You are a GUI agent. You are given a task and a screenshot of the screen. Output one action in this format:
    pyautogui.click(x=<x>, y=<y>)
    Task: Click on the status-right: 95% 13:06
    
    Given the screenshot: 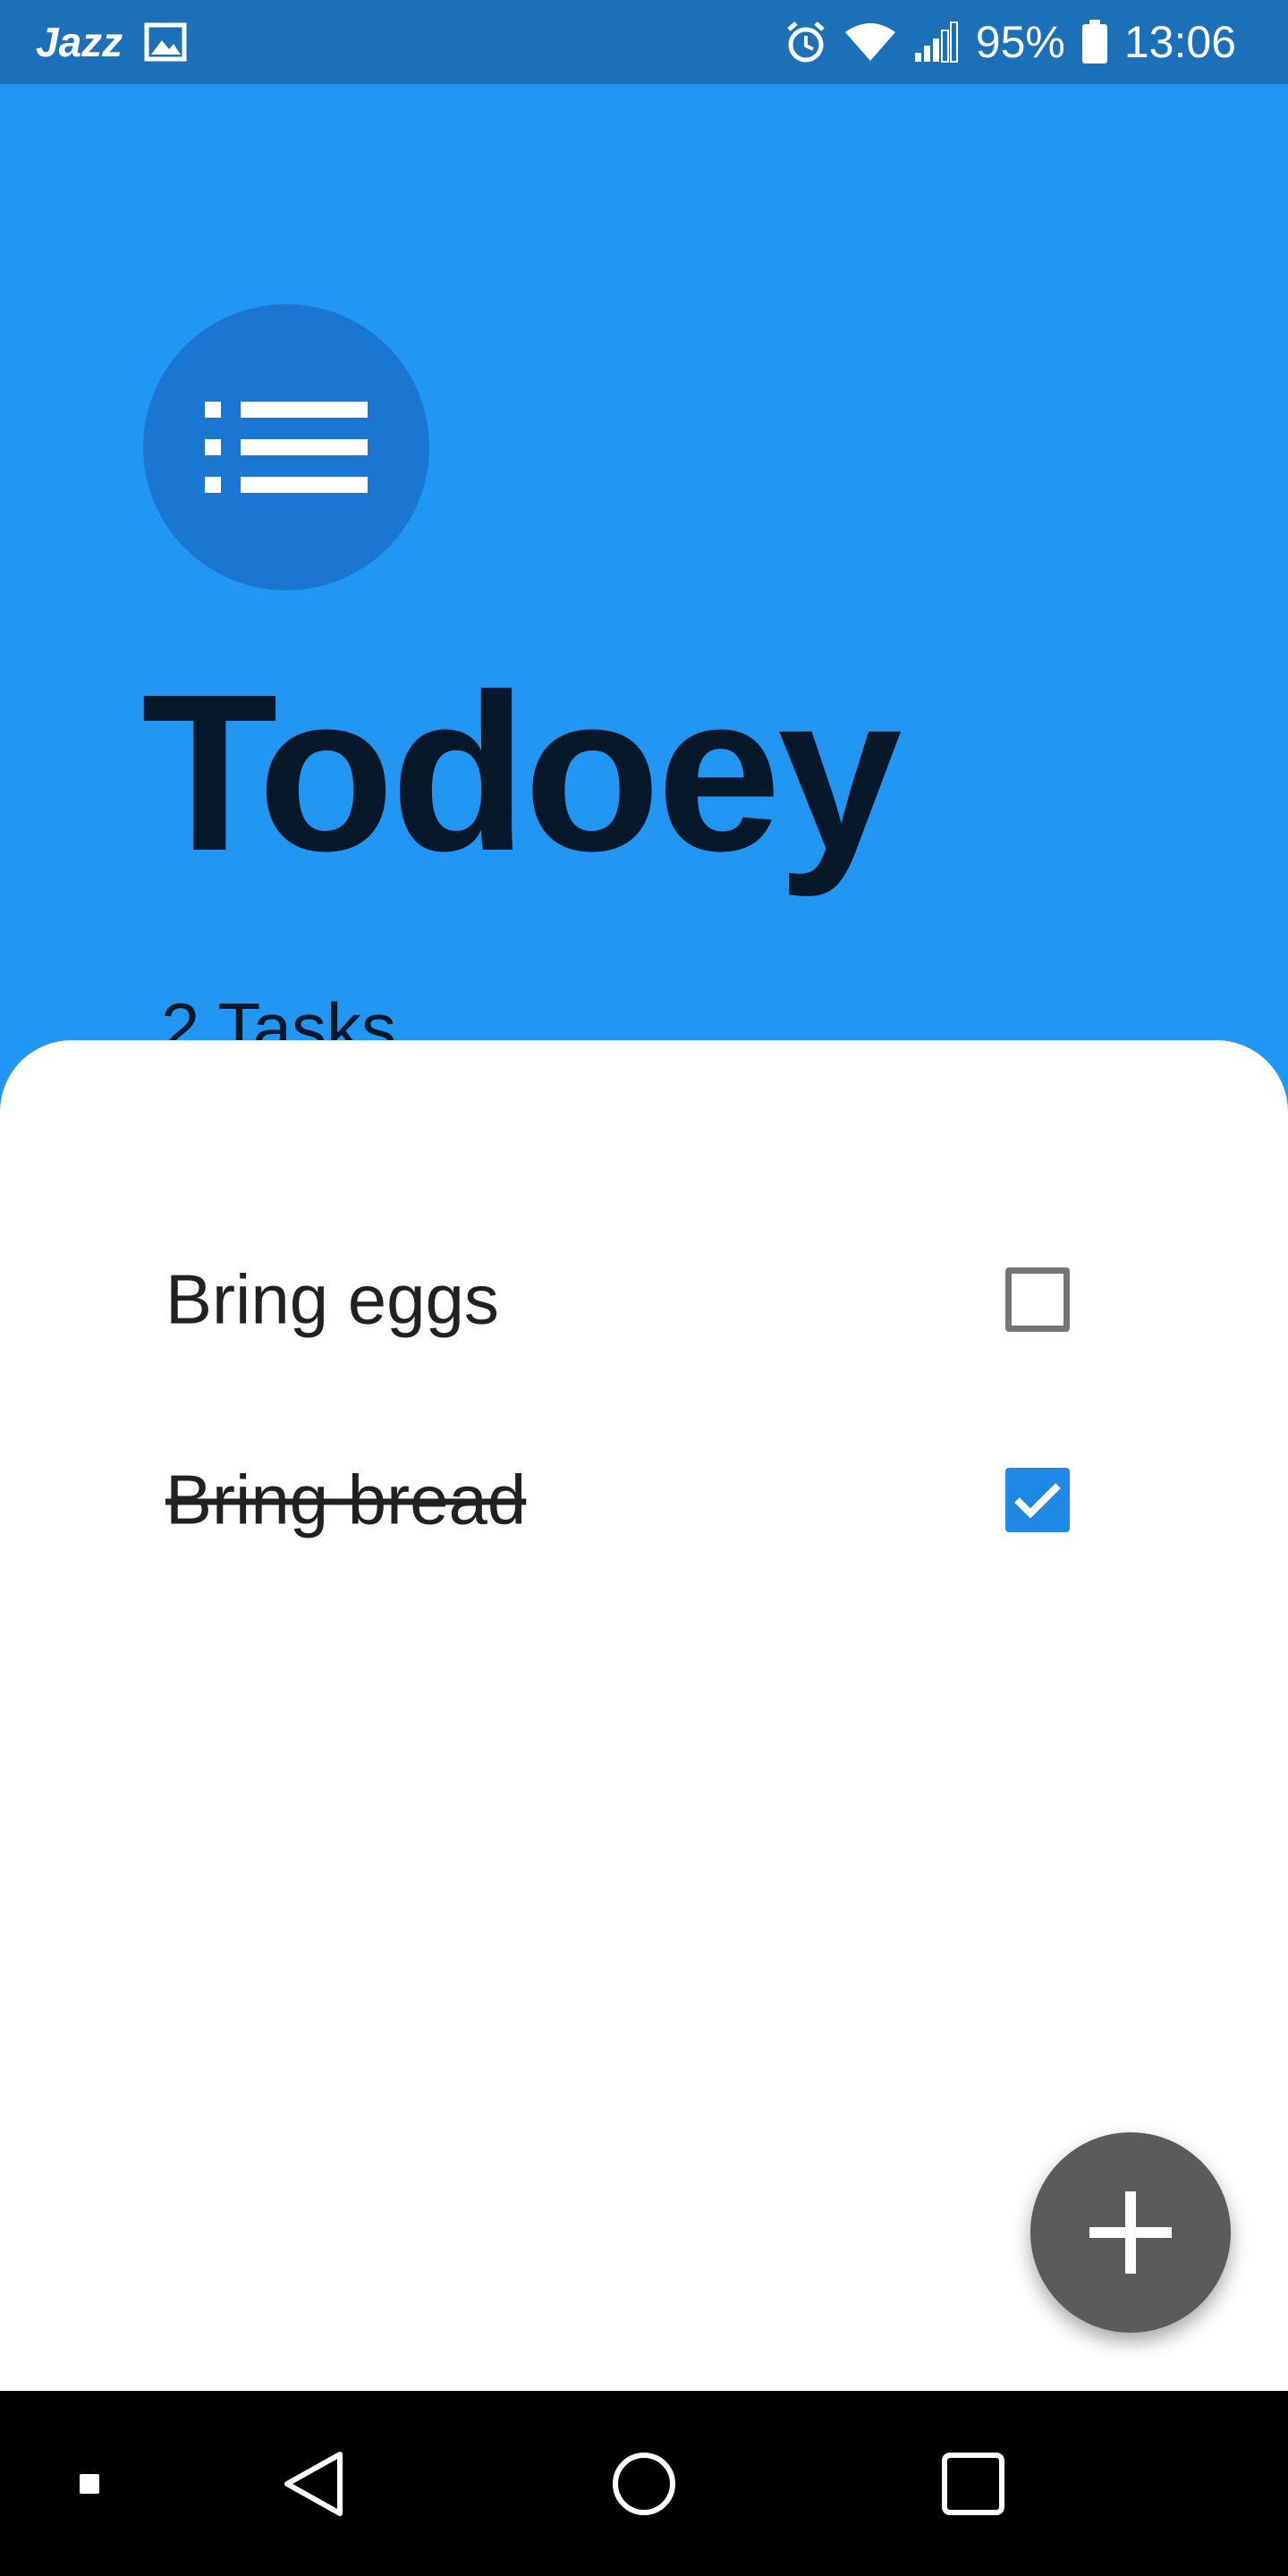 What is the action you would take?
    pyautogui.click(x=1010, y=42)
    